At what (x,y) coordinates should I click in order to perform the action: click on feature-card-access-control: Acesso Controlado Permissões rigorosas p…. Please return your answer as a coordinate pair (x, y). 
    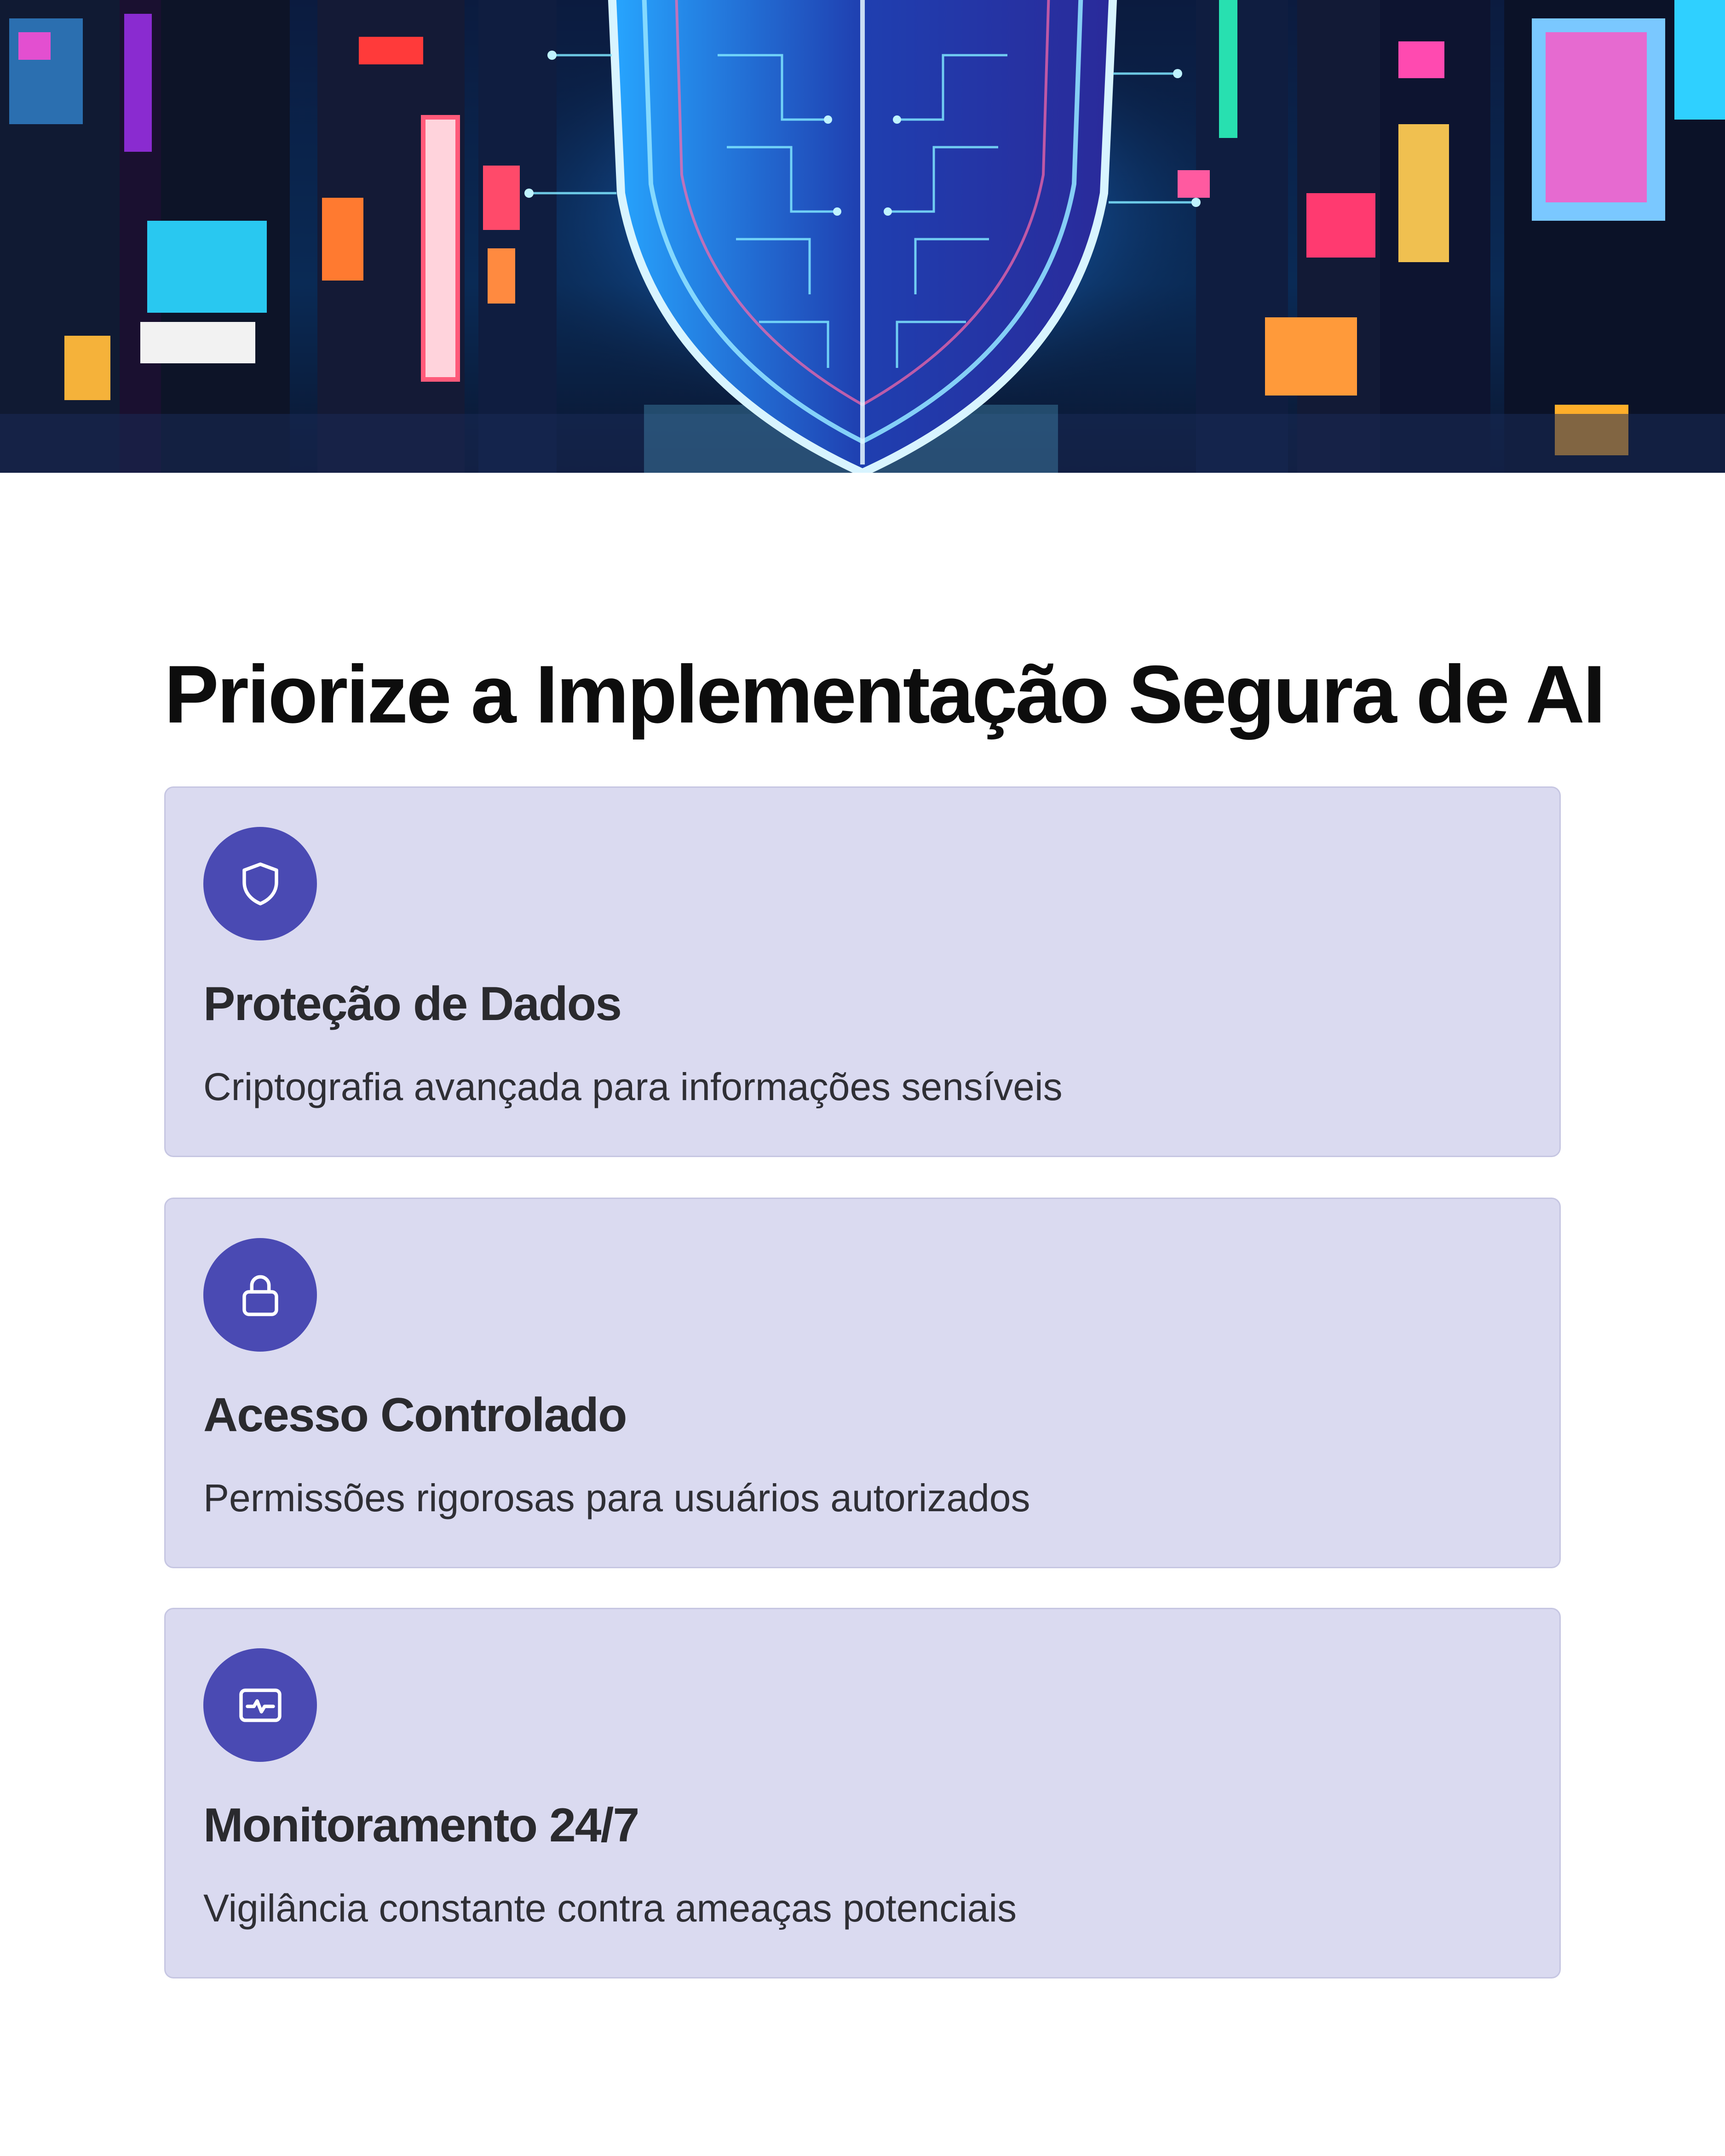
    Looking at the image, I should click on (862, 1383).